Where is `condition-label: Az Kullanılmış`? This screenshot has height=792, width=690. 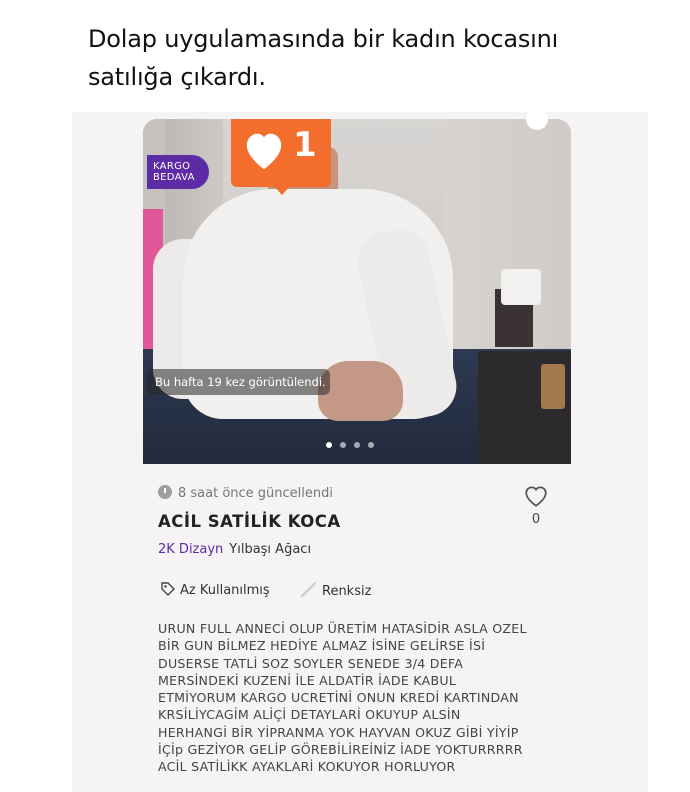
condition-label: Az Kullanılmış is located at coordinates (225, 590).